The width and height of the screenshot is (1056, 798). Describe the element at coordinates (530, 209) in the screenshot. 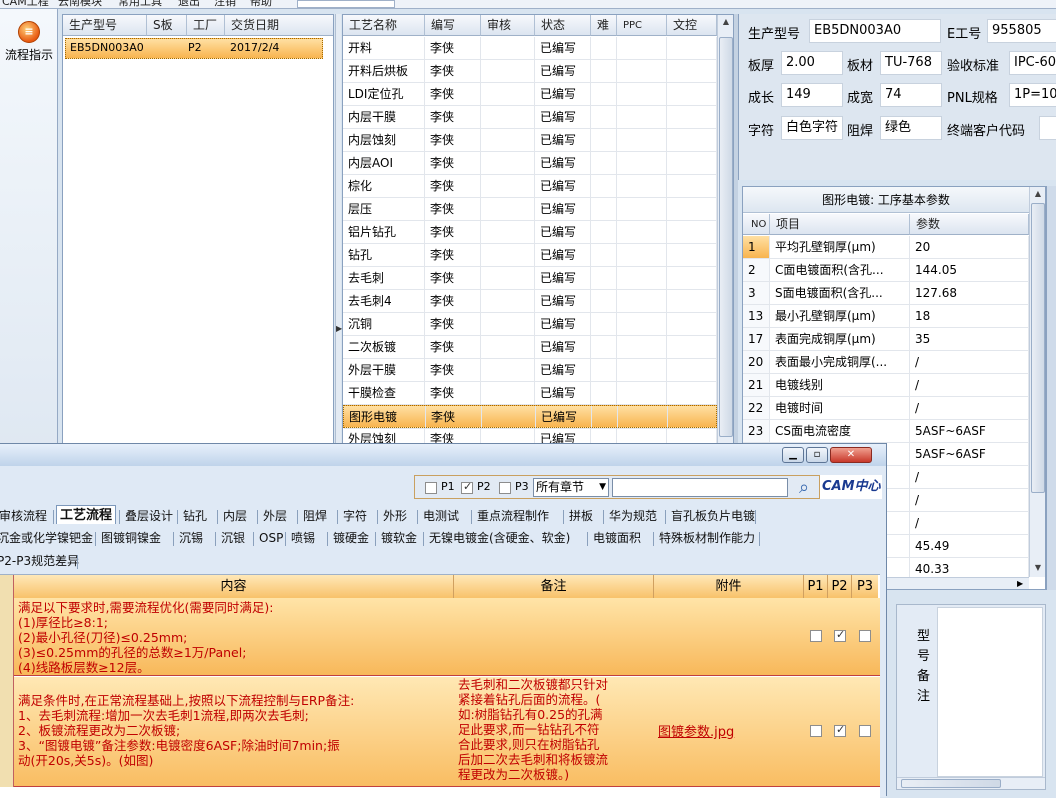

I see `table-row: 层压 李侠 已编写` at that location.